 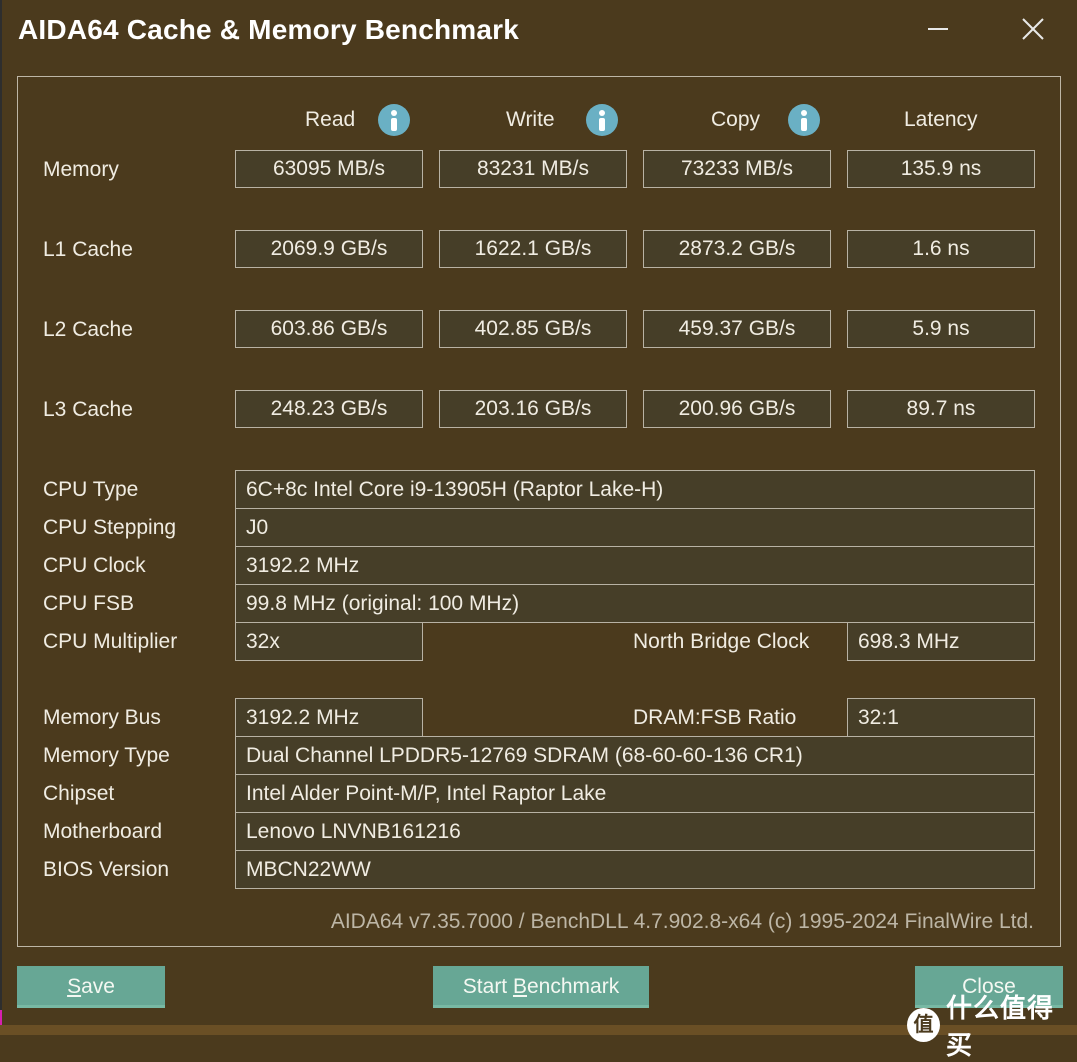 I want to click on memory-write-value: 83231 MB/s, so click(x=533, y=169).